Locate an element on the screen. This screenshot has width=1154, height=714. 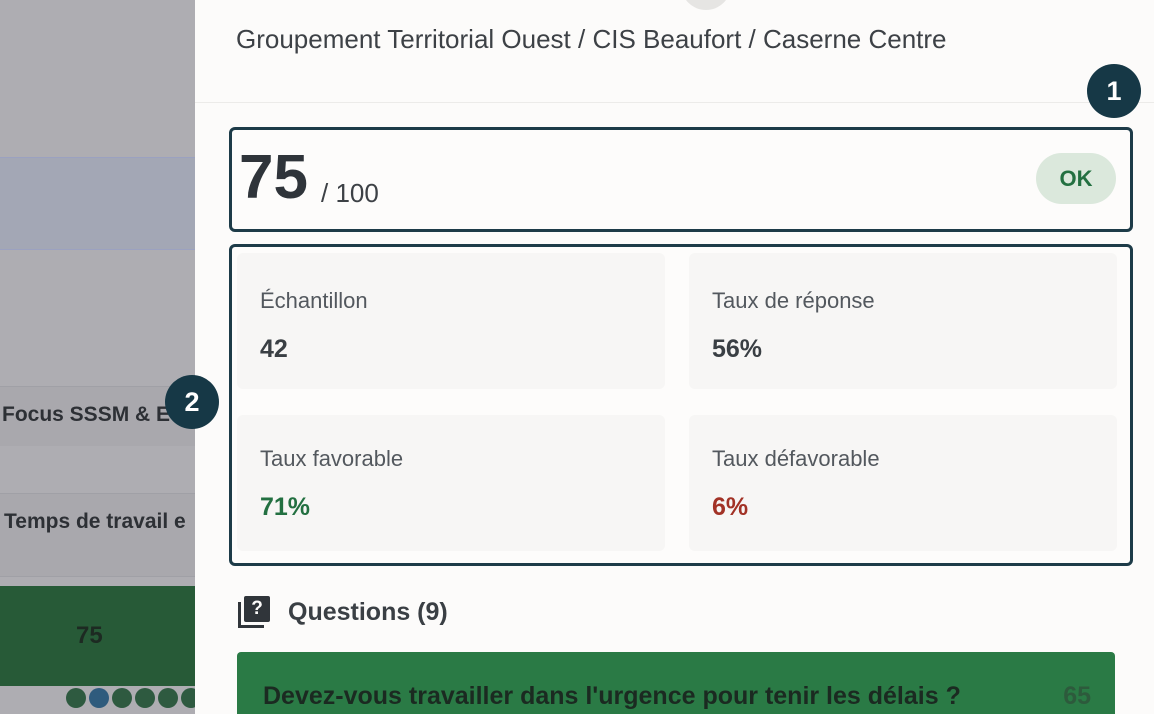
background-score-value: 75 is located at coordinates (89, 635).